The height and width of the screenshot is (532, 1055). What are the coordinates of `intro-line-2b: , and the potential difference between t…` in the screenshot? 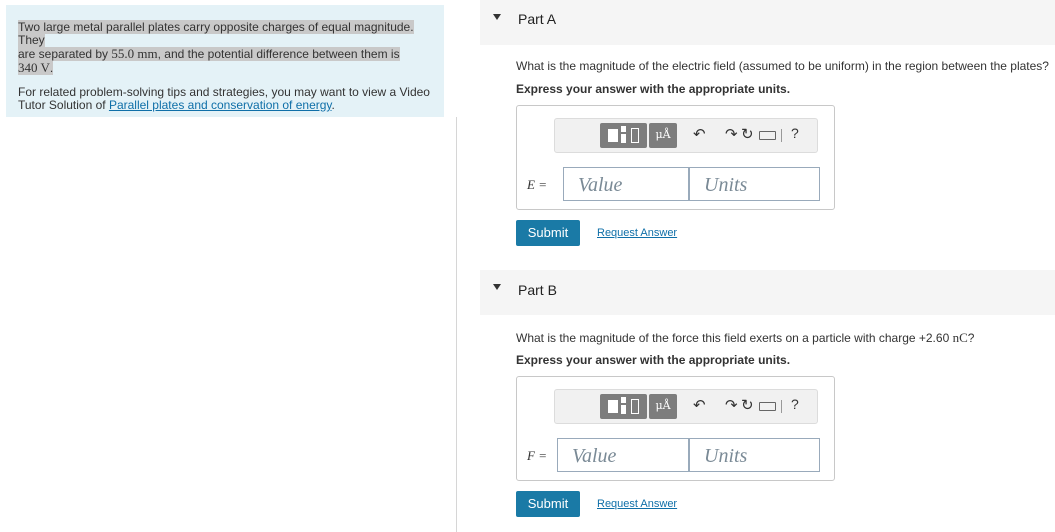 It's located at (278, 54).